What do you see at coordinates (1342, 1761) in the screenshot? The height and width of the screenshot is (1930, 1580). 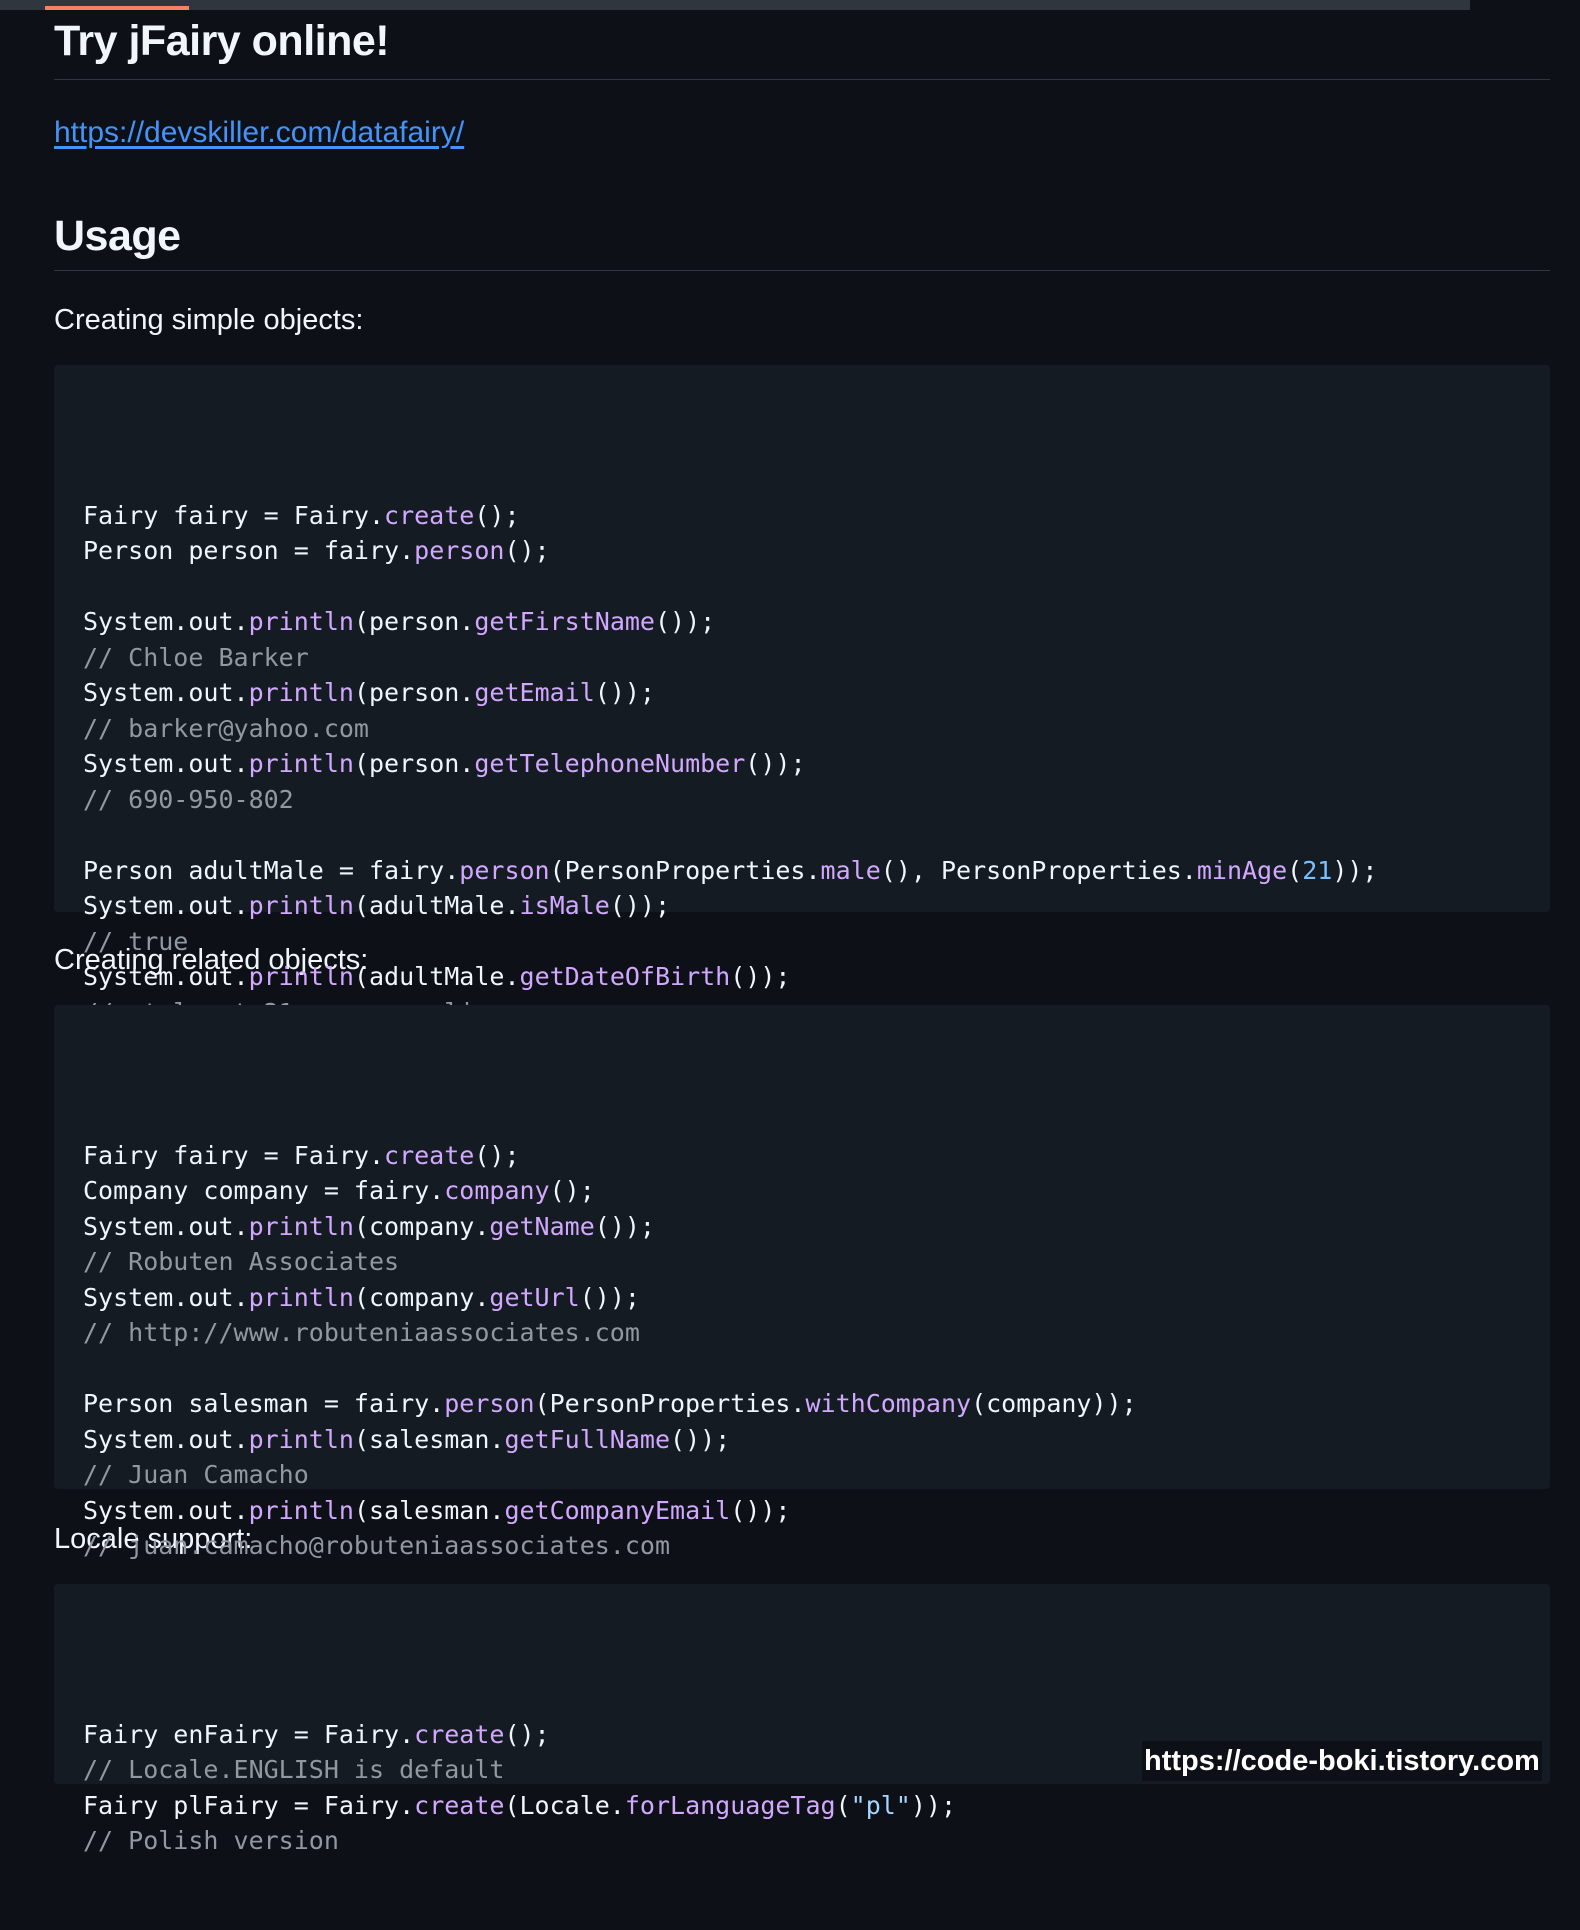 I see `watermark: https://code-boki.tistory.com` at bounding box center [1342, 1761].